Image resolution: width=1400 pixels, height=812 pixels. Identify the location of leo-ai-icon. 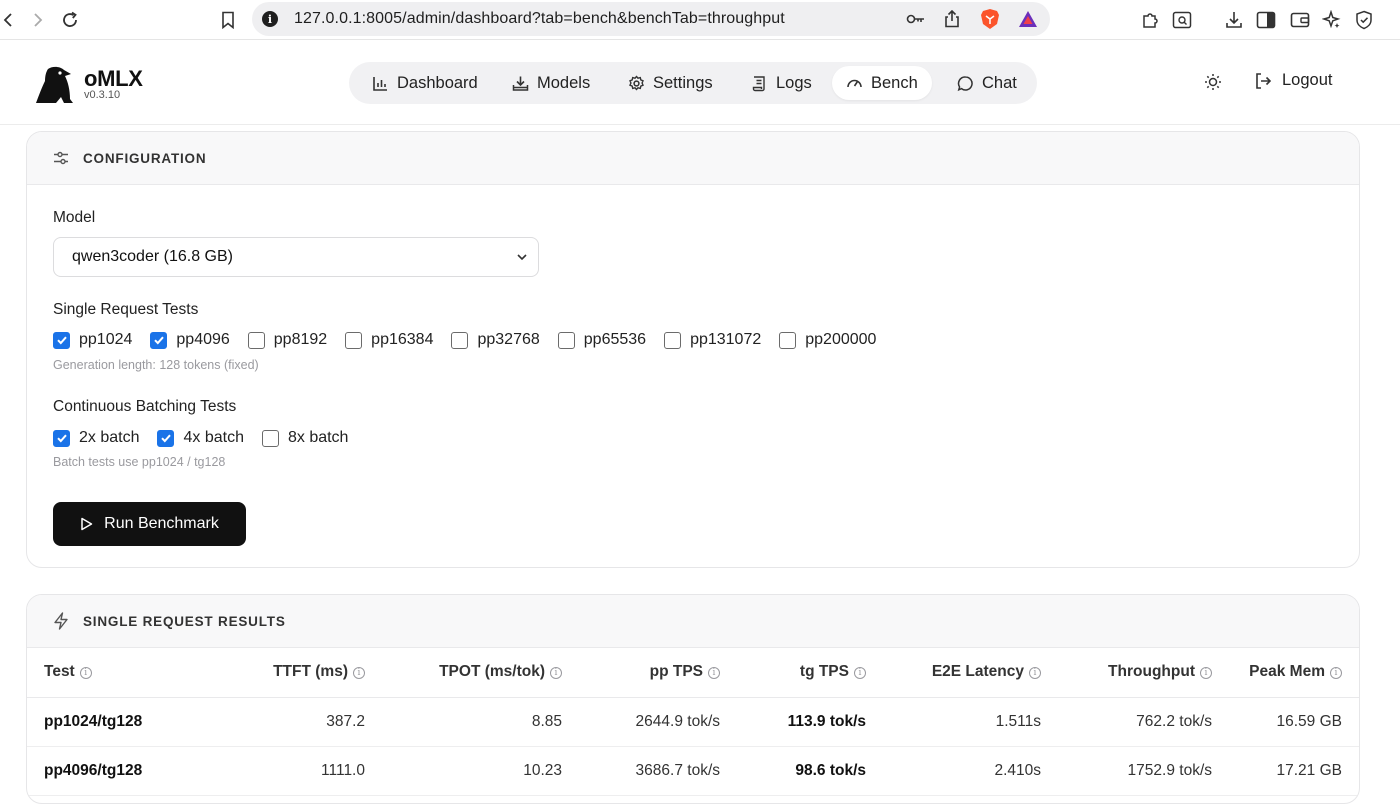
(1332, 20).